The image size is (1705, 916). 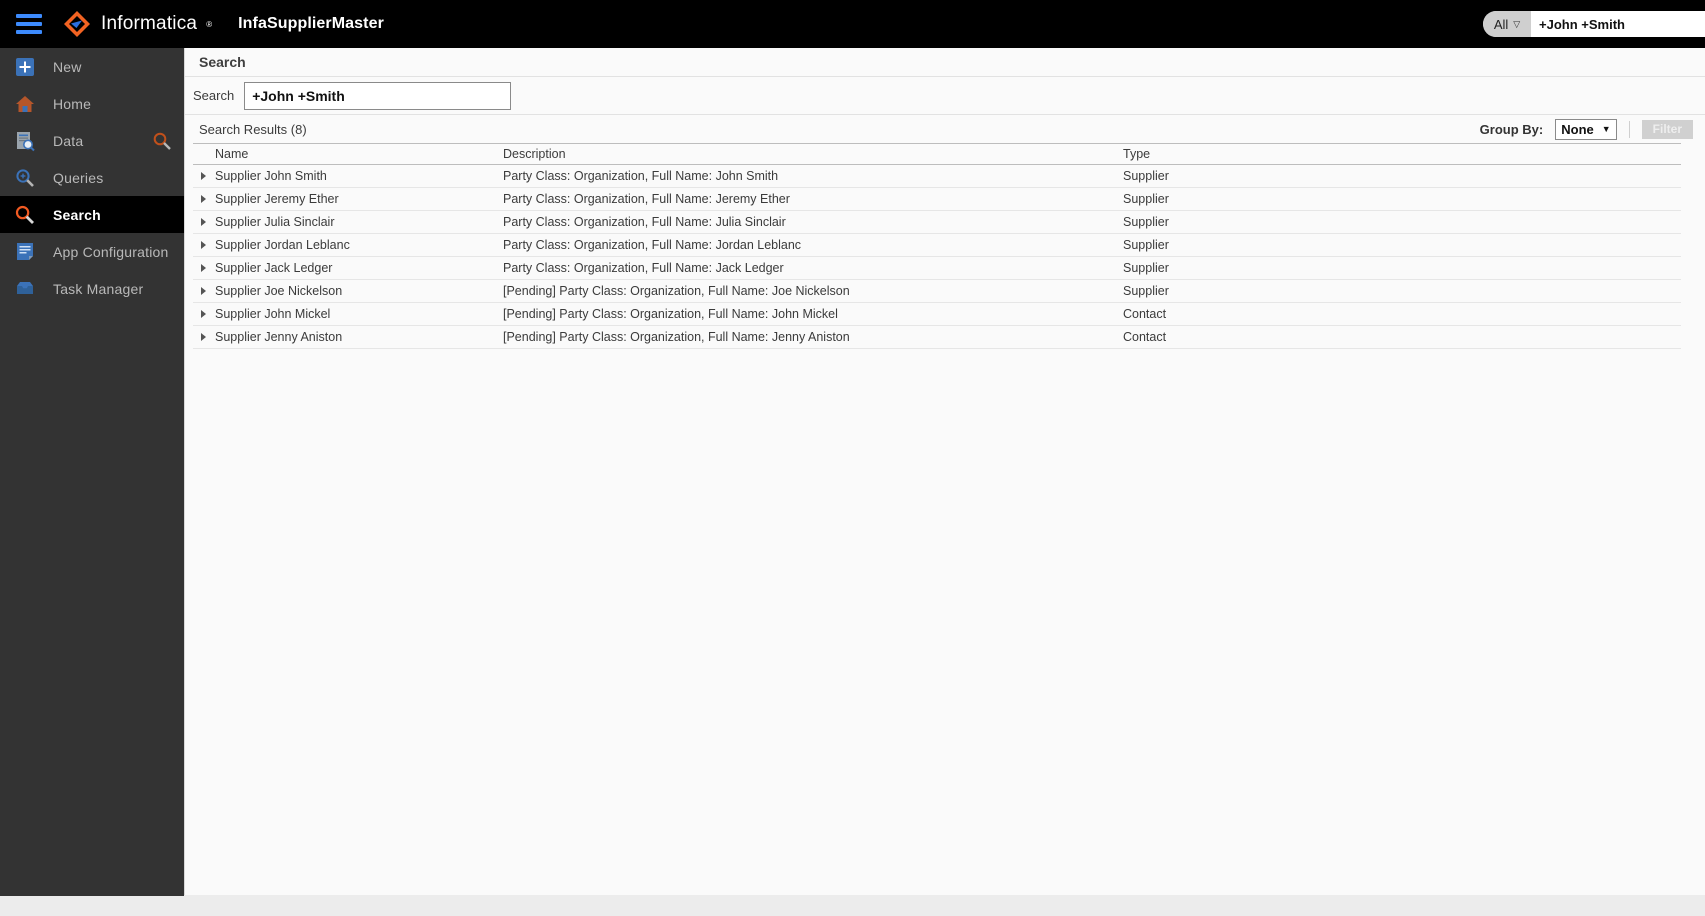 I want to click on sidebar-item-queries: Queries, so click(x=92, y=177).